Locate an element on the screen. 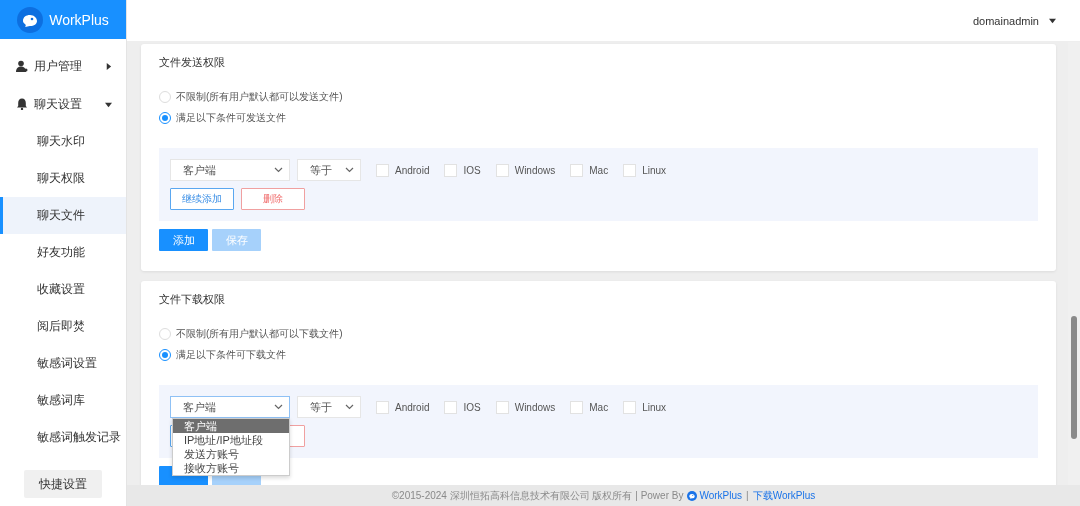  section-title: 文件下载权限 is located at coordinates (192, 299).